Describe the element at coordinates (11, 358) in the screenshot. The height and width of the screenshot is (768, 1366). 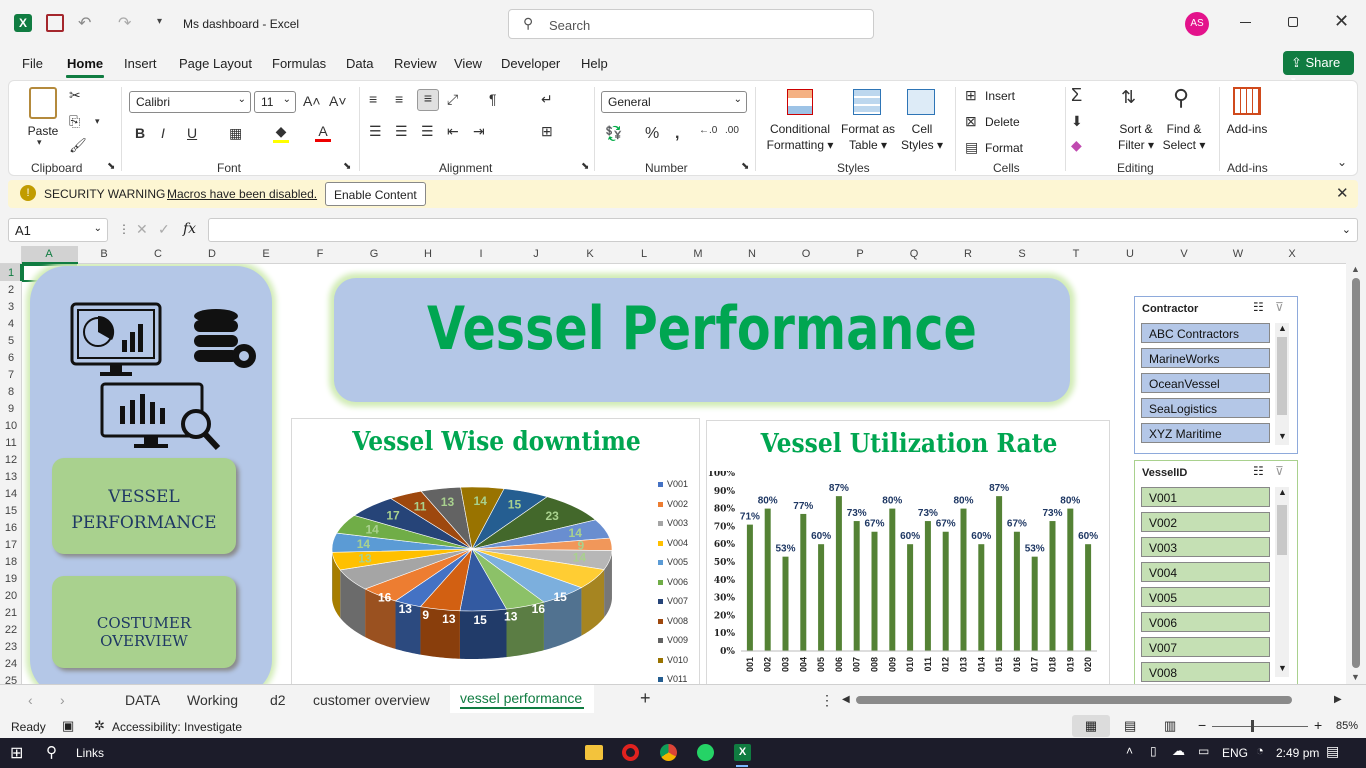
I see `row-header: 6` at that location.